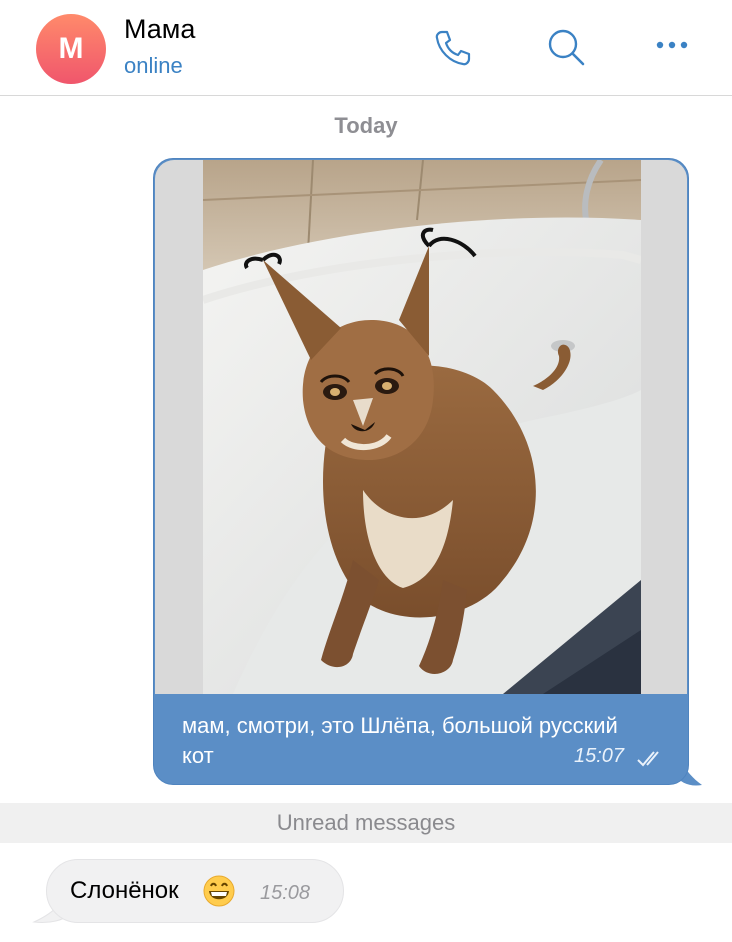 Image resolution: width=732 pixels, height=942 pixels. I want to click on incoming-message-text: Слонёнок, so click(124, 890).